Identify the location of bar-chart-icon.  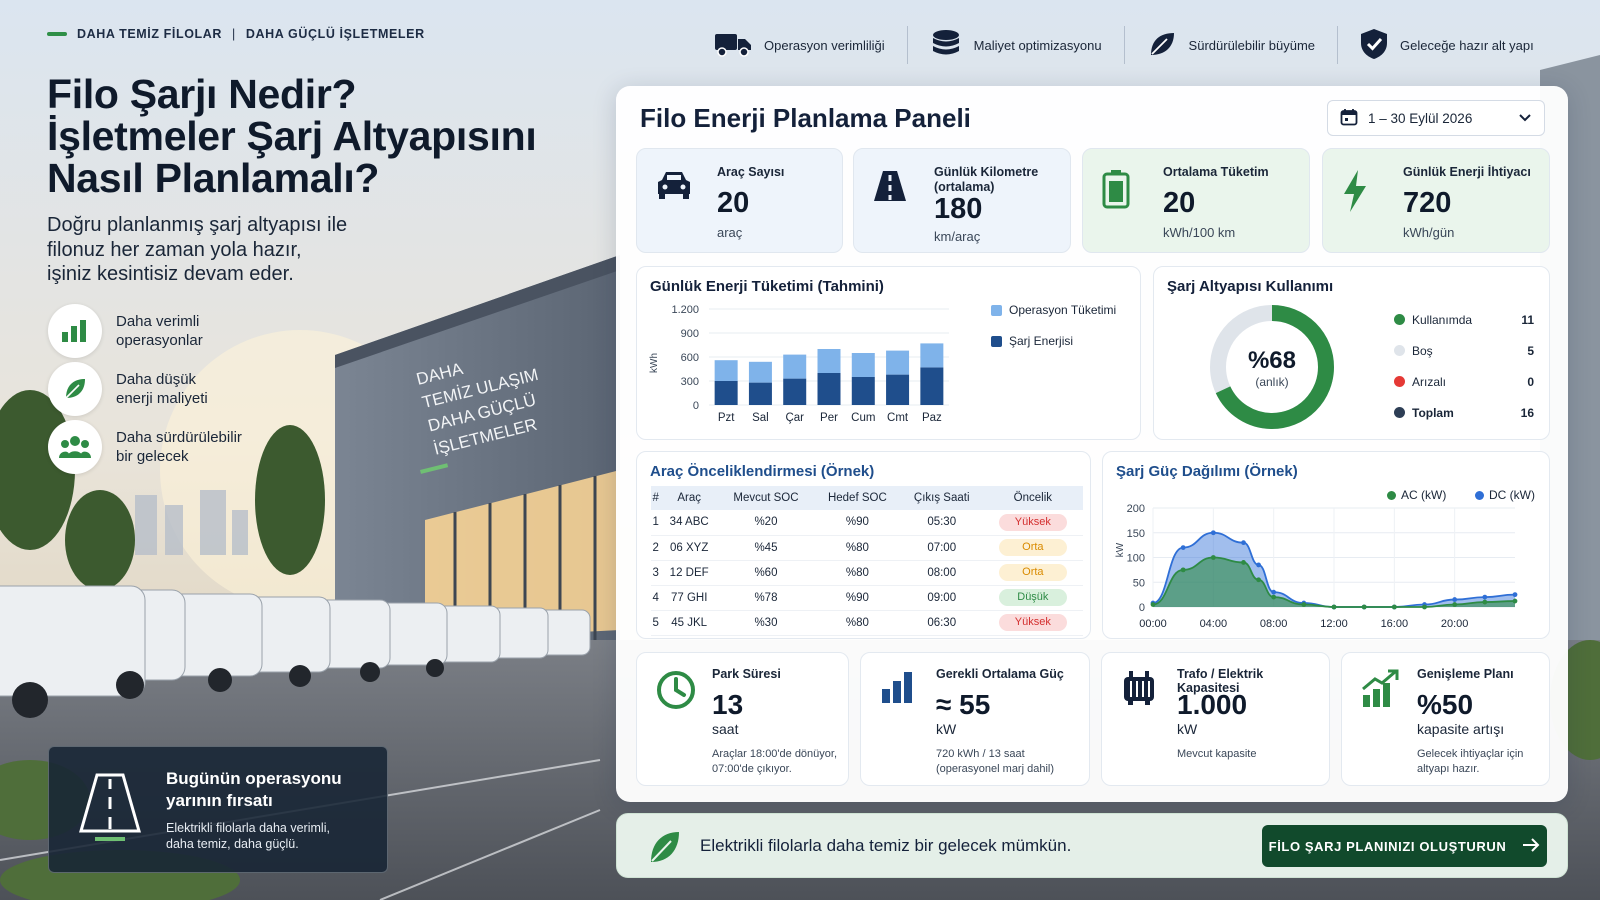
(75, 331).